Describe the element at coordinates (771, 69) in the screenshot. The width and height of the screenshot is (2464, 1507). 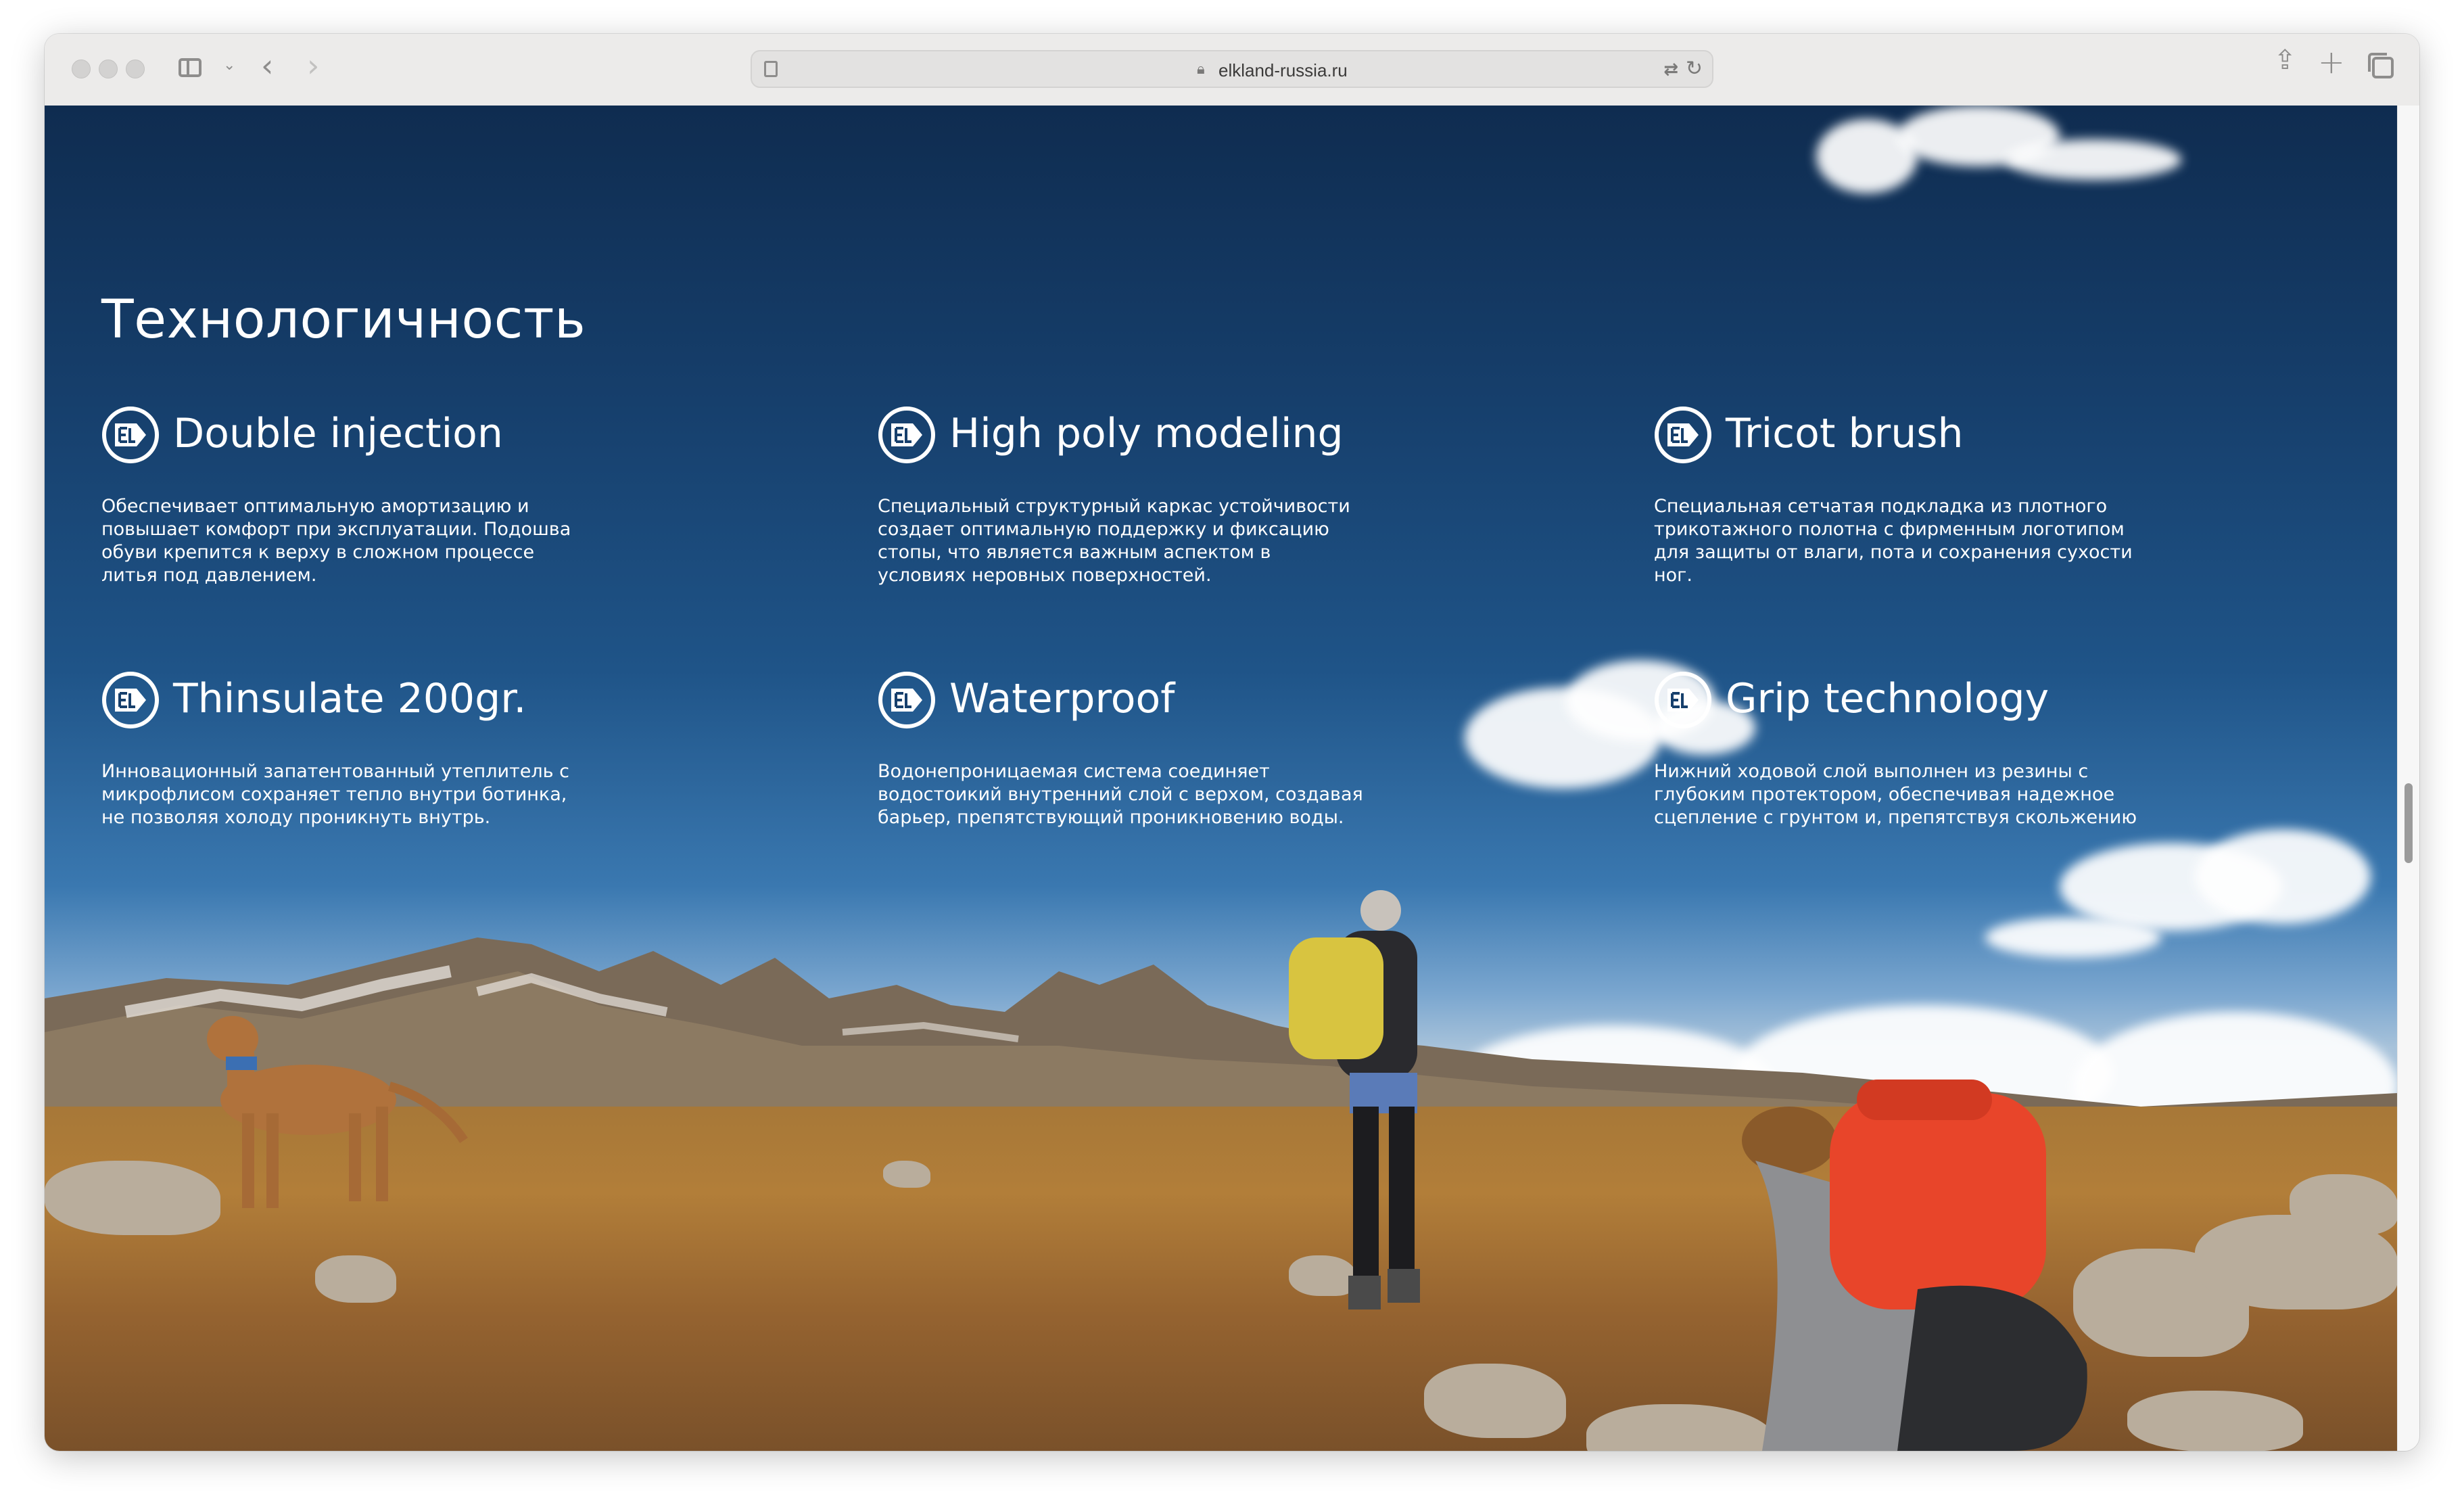
I see `reader-icon` at that location.